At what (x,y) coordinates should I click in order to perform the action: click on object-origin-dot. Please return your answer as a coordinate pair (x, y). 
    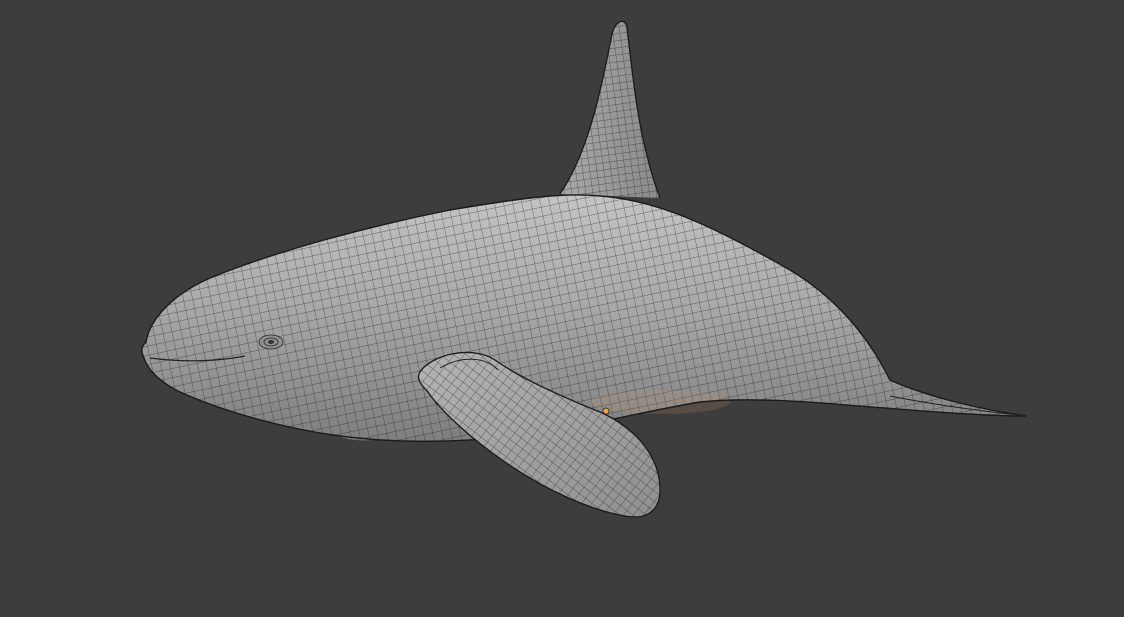
    Looking at the image, I should click on (606, 411).